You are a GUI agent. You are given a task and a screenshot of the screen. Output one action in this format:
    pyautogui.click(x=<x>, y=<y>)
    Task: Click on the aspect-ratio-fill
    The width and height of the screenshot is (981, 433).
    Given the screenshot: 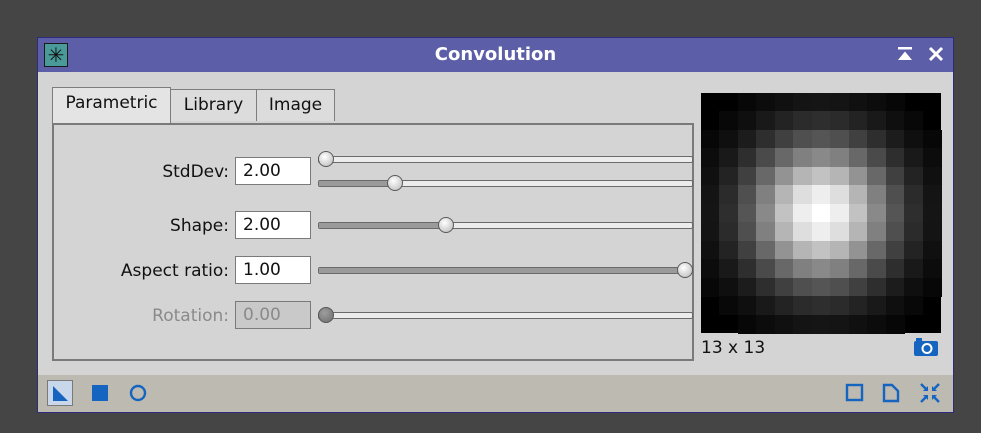 What is the action you would take?
    pyautogui.click(x=501, y=270)
    